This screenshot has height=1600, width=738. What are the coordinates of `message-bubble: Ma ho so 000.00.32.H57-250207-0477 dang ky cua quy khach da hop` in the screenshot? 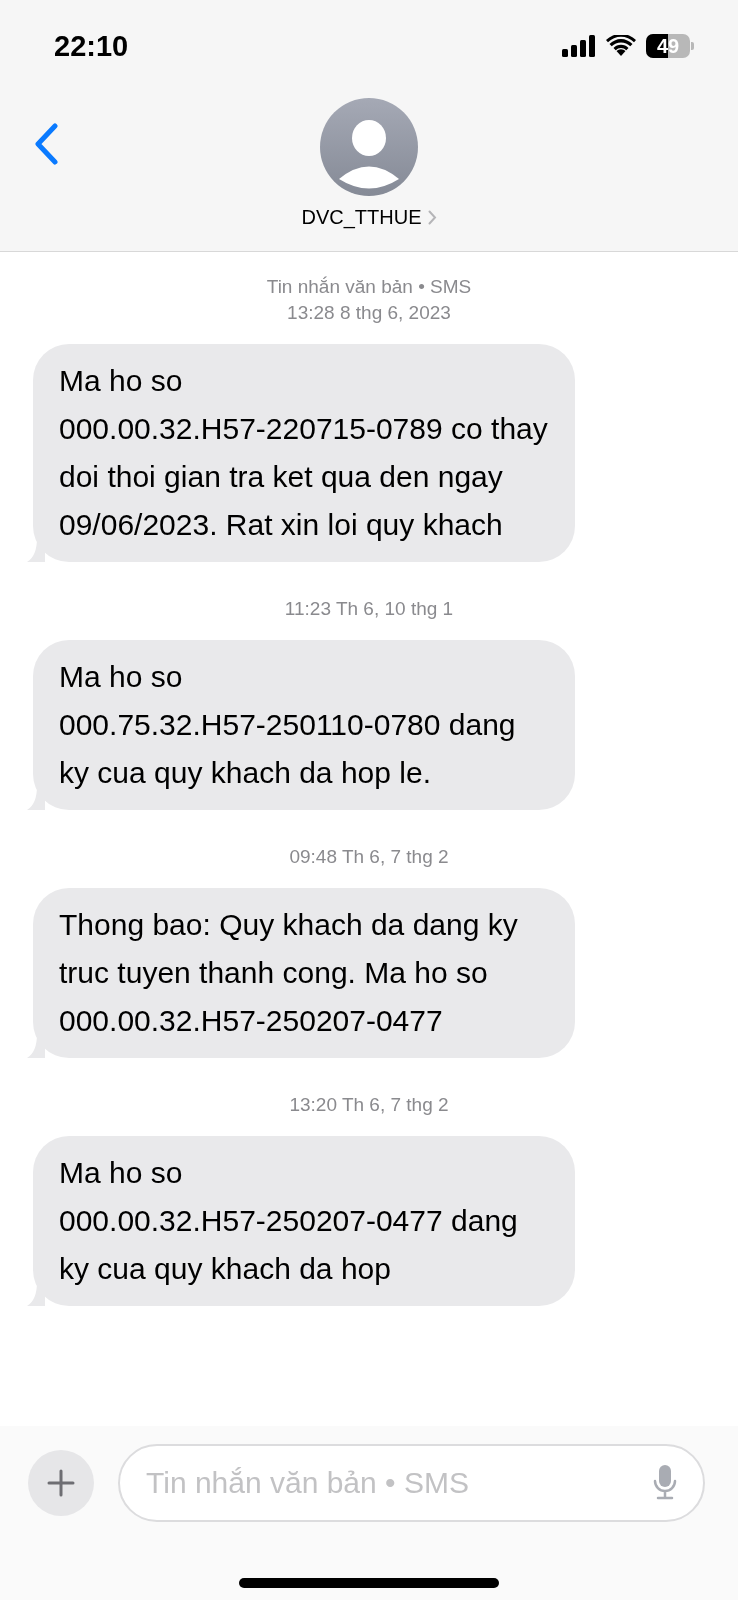 It's located at (304, 1221).